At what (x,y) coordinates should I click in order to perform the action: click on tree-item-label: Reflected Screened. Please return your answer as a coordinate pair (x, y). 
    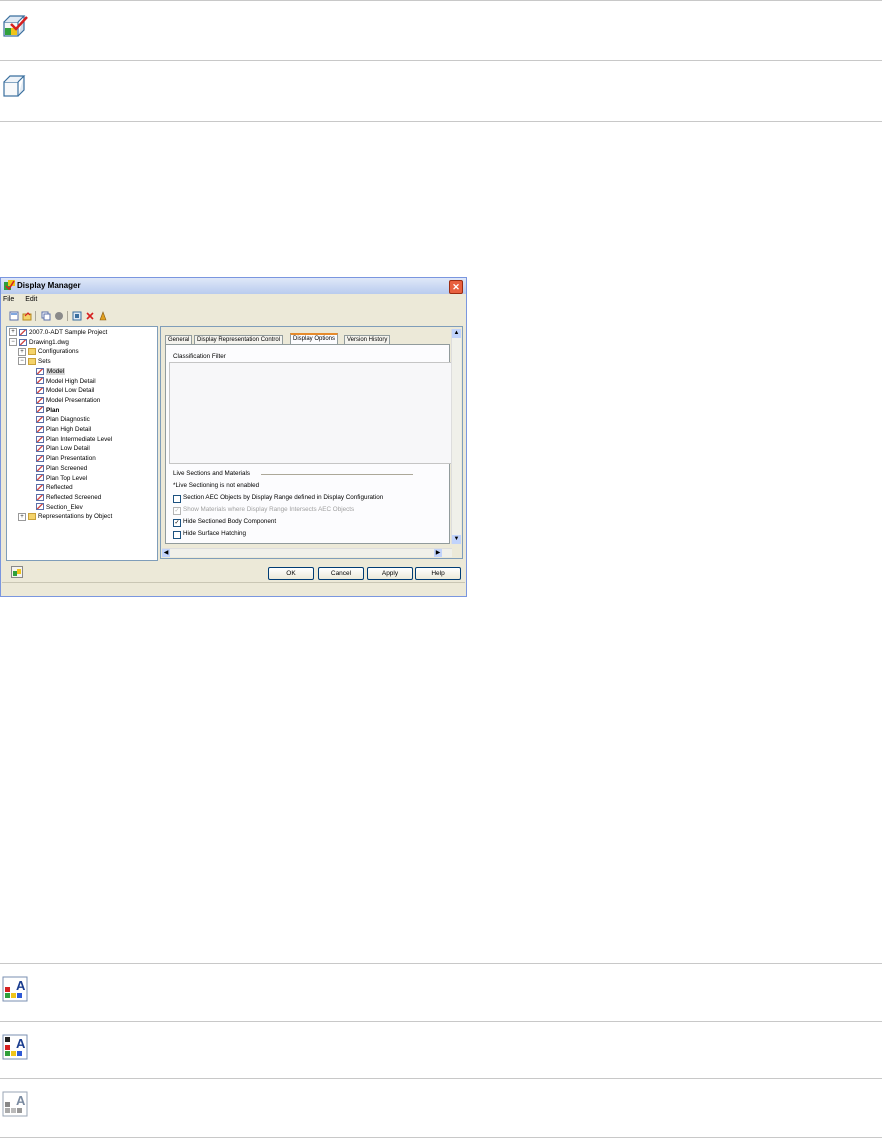
    Looking at the image, I should click on (74, 497).